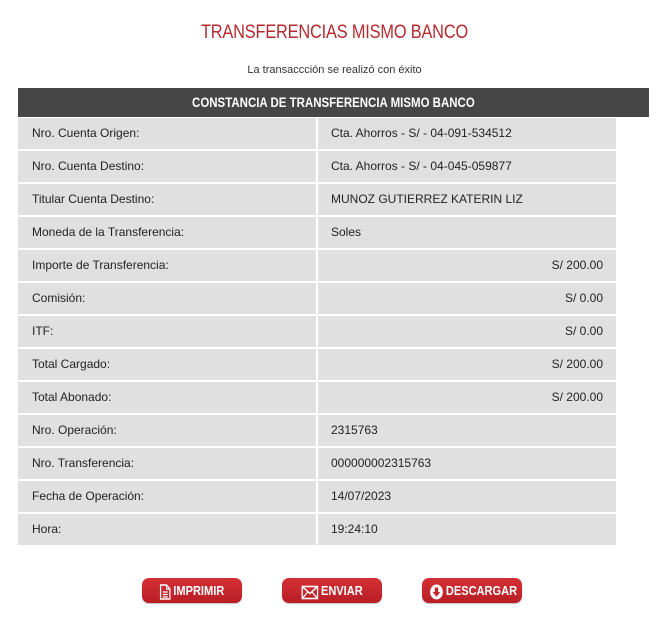 Image resolution: width=669 pixels, height=629 pixels. Describe the element at coordinates (334, 70) in the screenshot. I see `success-message: La transaccción se realizó con éxito` at that location.